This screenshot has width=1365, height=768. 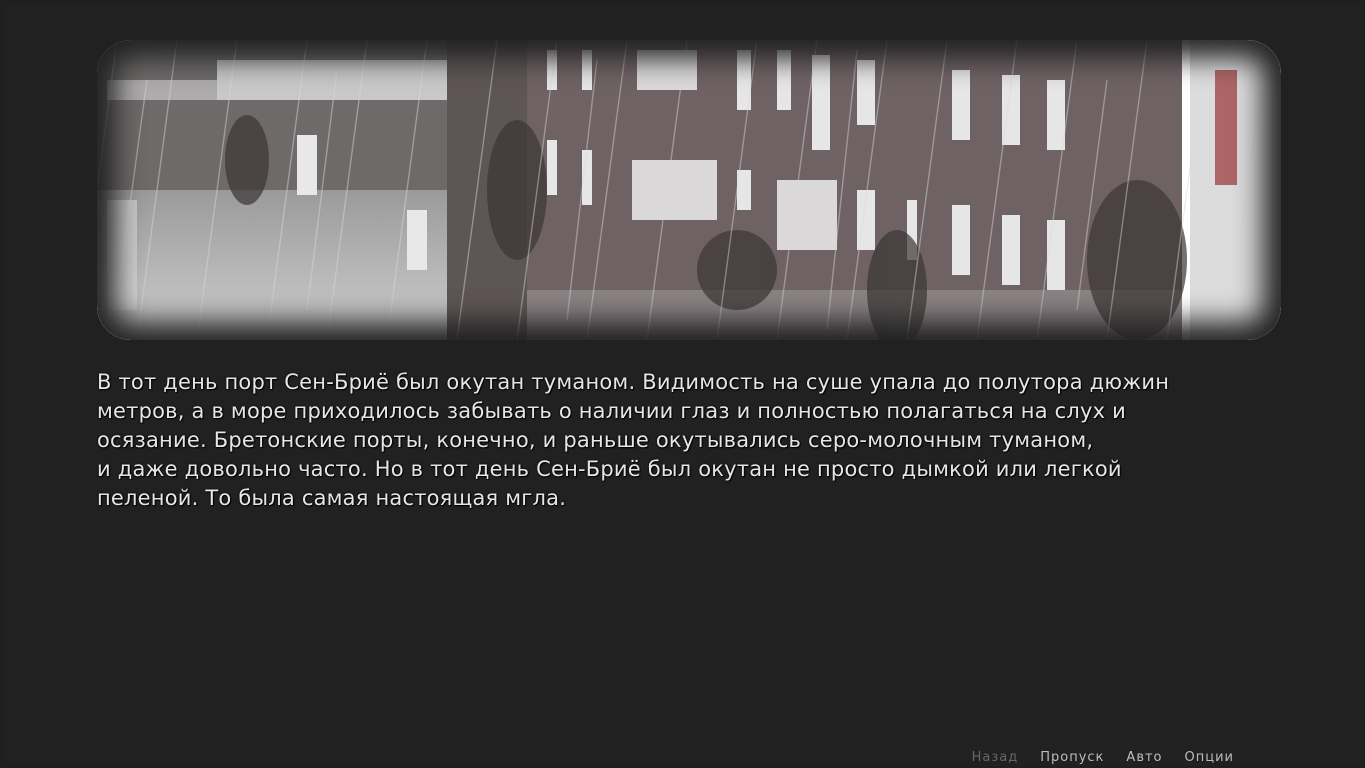 What do you see at coordinates (995, 758) in the screenshot?
I see `back-button: Назад` at bounding box center [995, 758].